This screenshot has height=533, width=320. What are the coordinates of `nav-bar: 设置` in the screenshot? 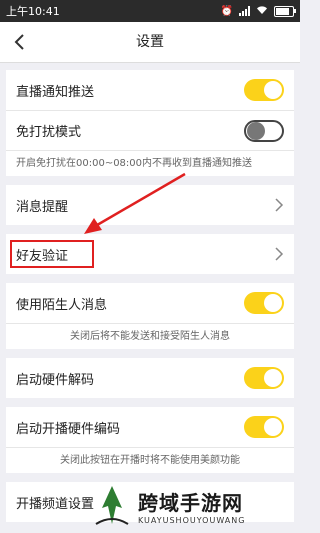 It's located at (150, 42).